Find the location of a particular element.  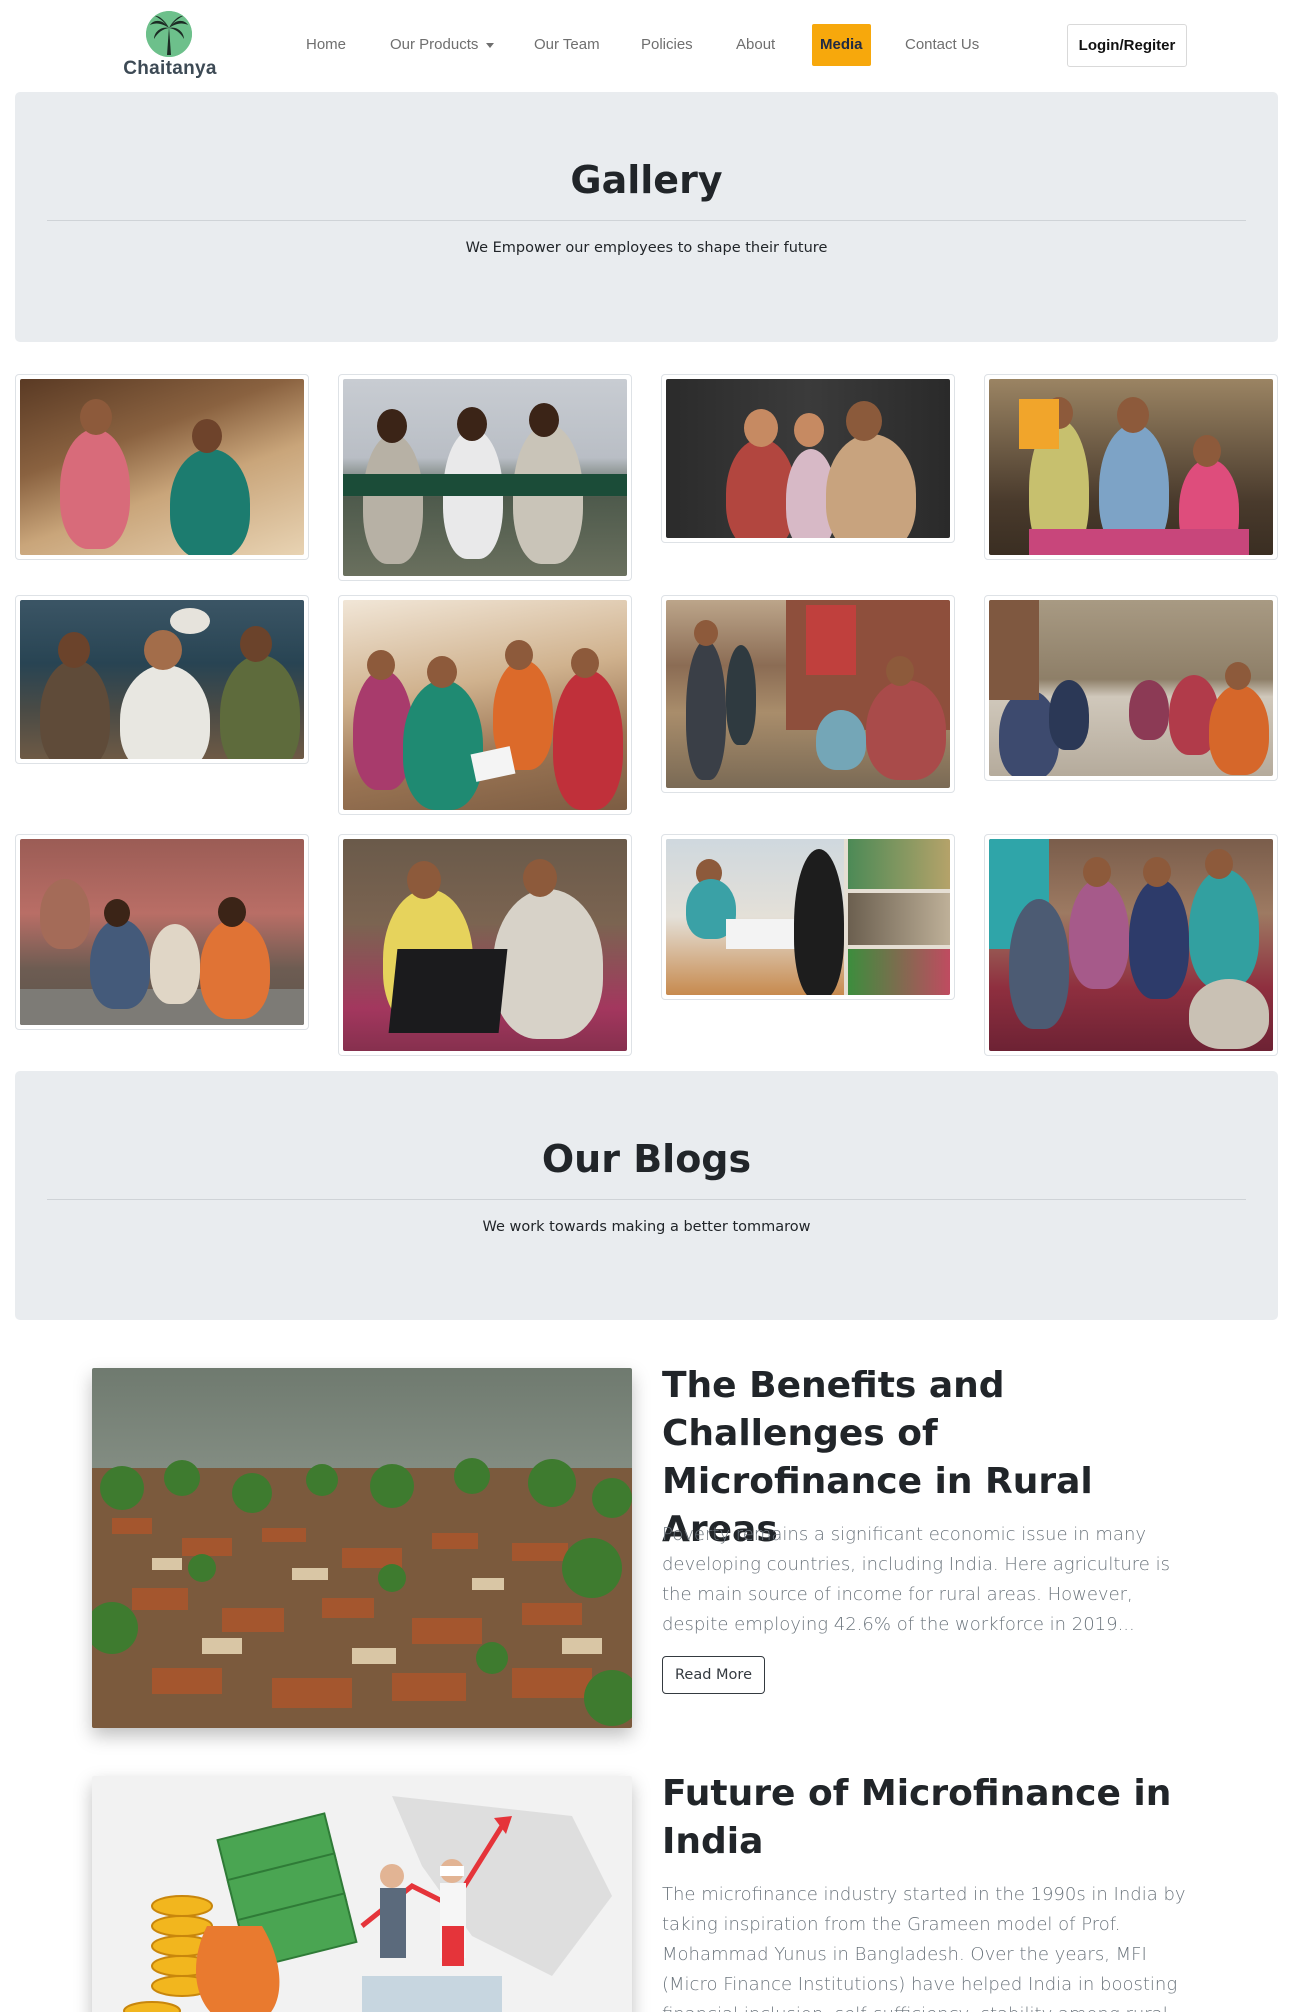

photo-men-by-river is located at coordinates (162, 679).